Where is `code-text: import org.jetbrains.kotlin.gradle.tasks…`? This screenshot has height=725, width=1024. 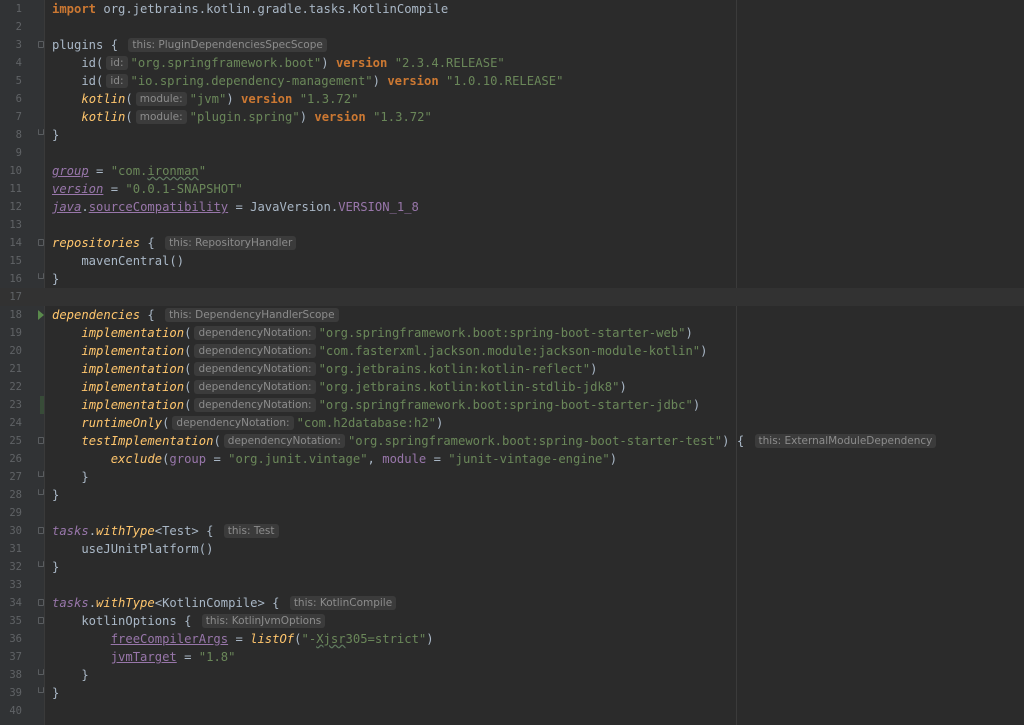 code-text: import org.jetbrains.kotlin.gradle.tasks… is located at coordinates (250, 9).